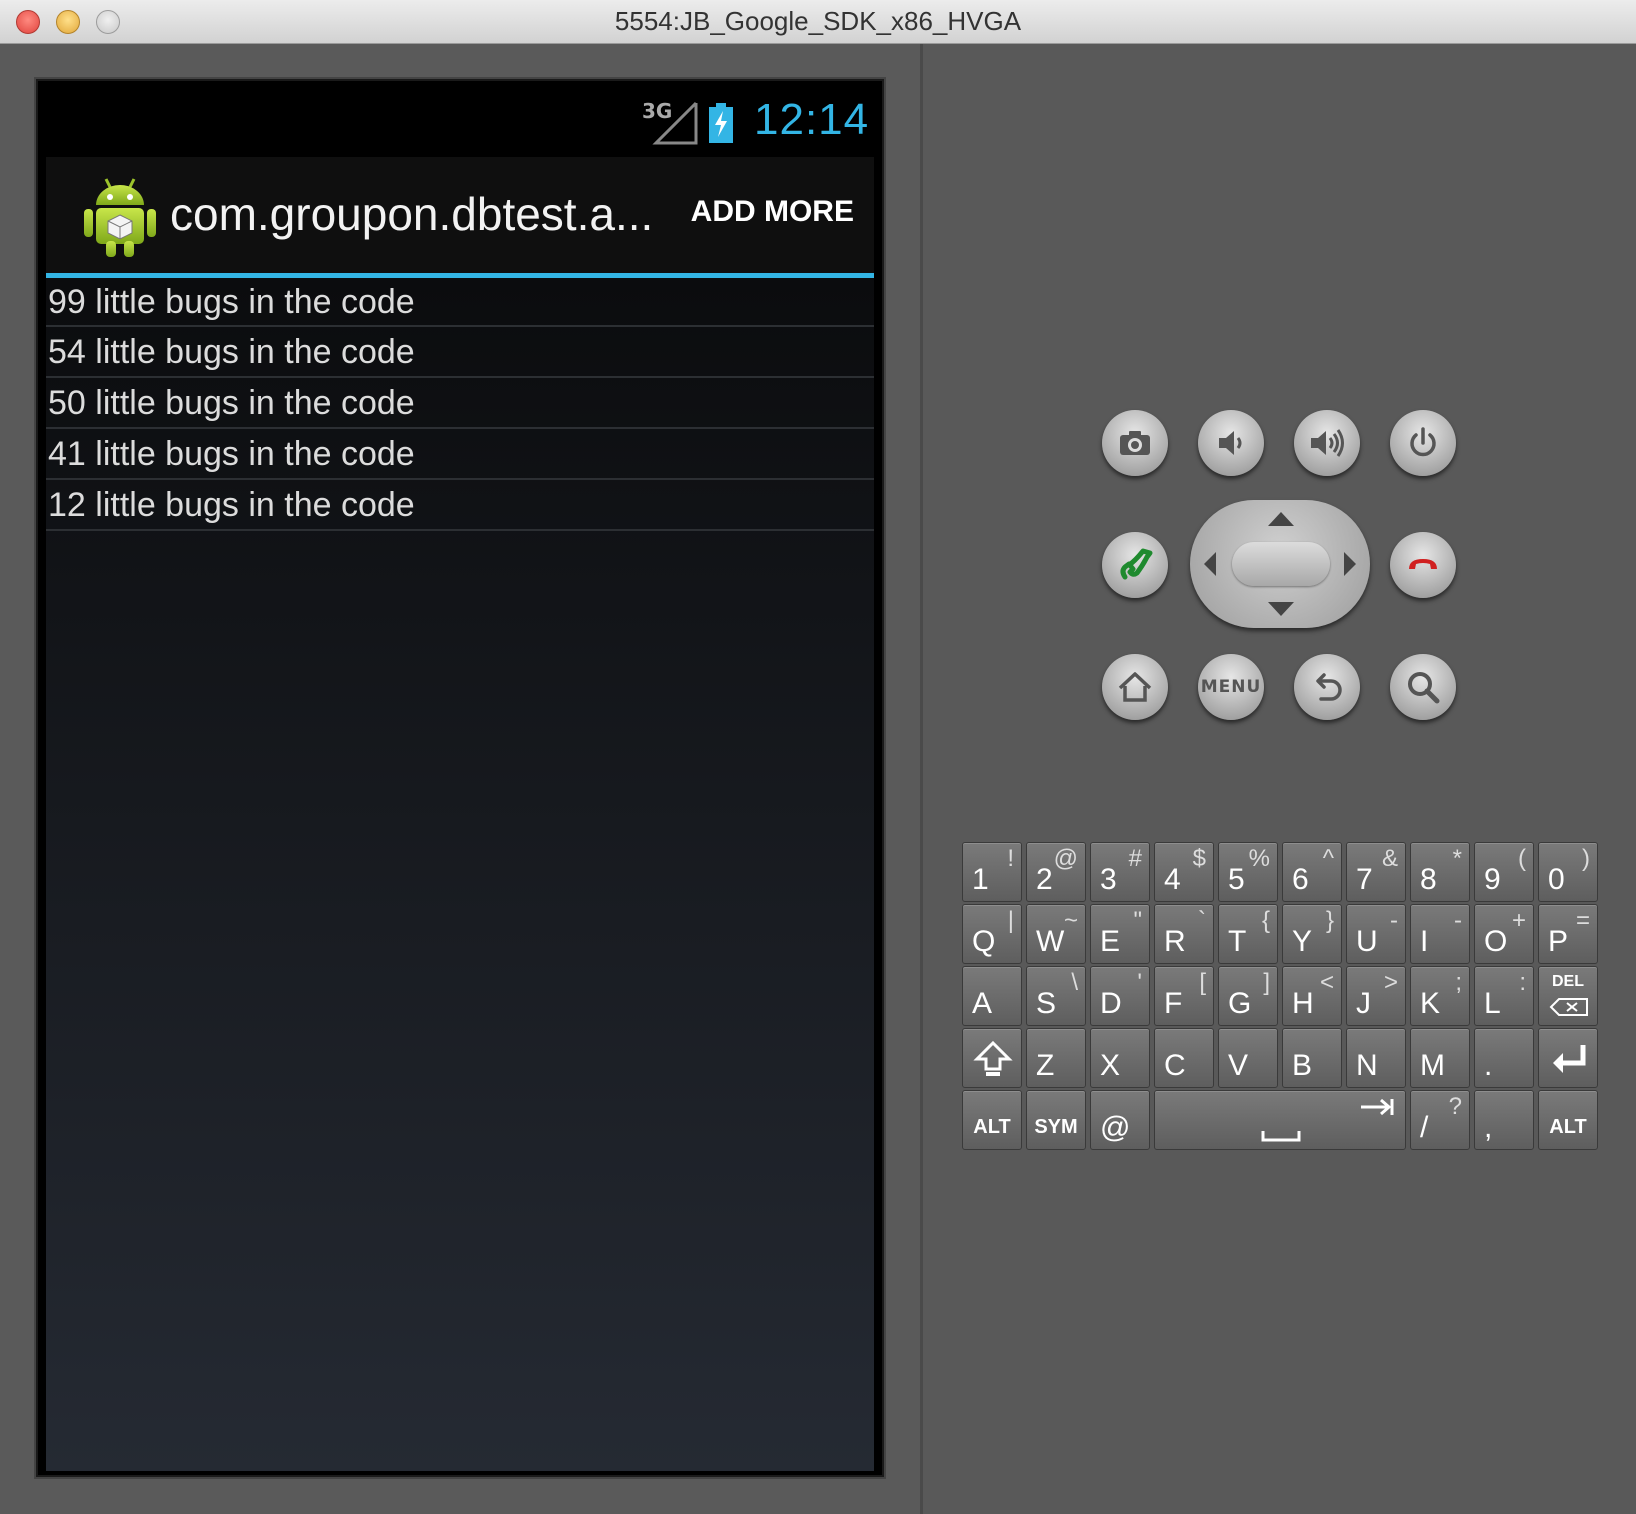  I want to click on key: V, so click(1248, 1058).